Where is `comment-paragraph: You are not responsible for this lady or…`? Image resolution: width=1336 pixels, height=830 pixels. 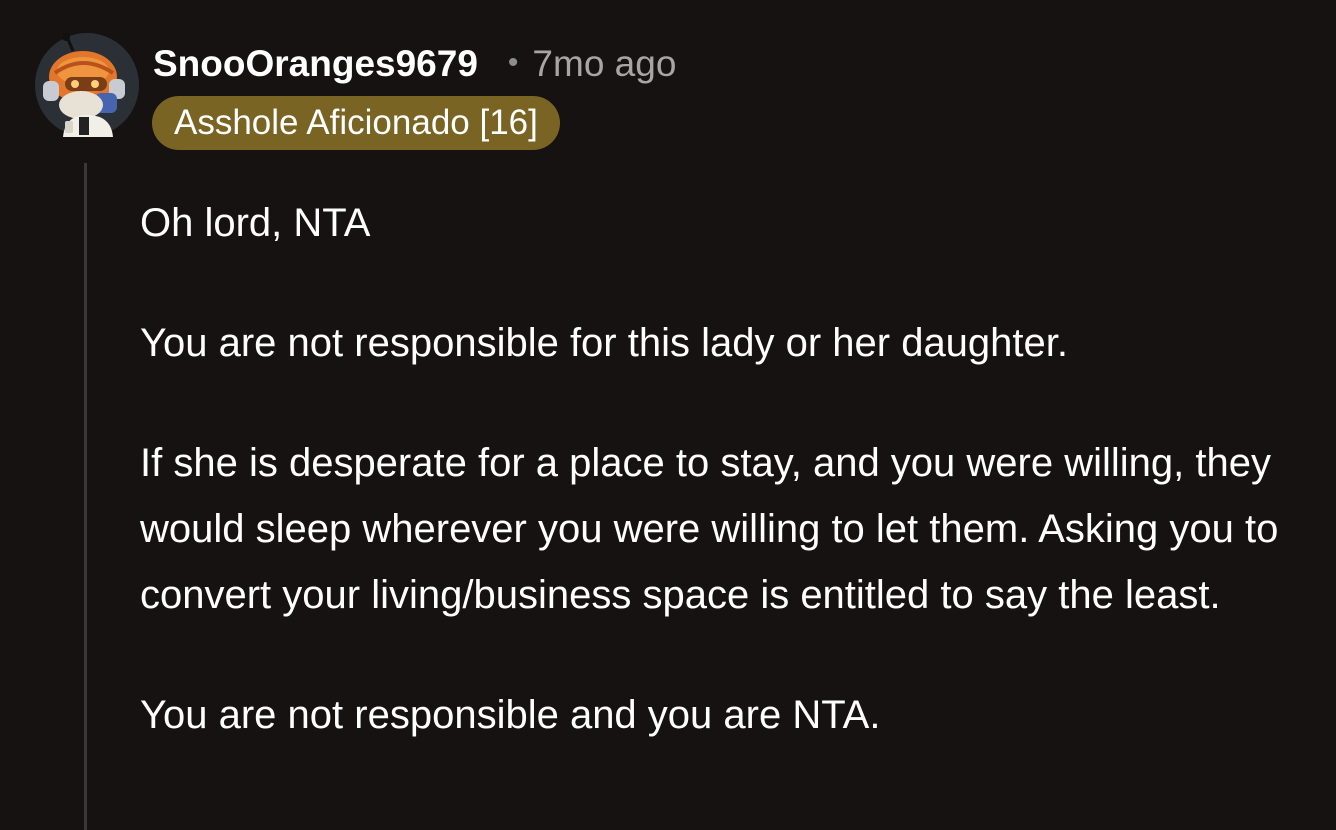
comment-paragraph: You are not responsible for this lady or… is located at coordinates (604, 343).